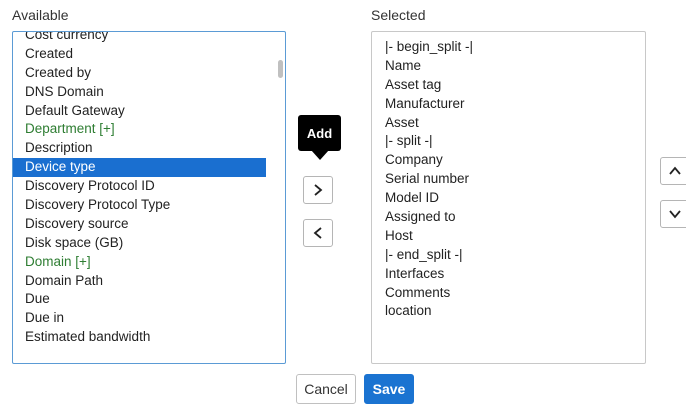 This screenshot has width=686, height=404. I want to click on move-up-button, so click(673, 171).